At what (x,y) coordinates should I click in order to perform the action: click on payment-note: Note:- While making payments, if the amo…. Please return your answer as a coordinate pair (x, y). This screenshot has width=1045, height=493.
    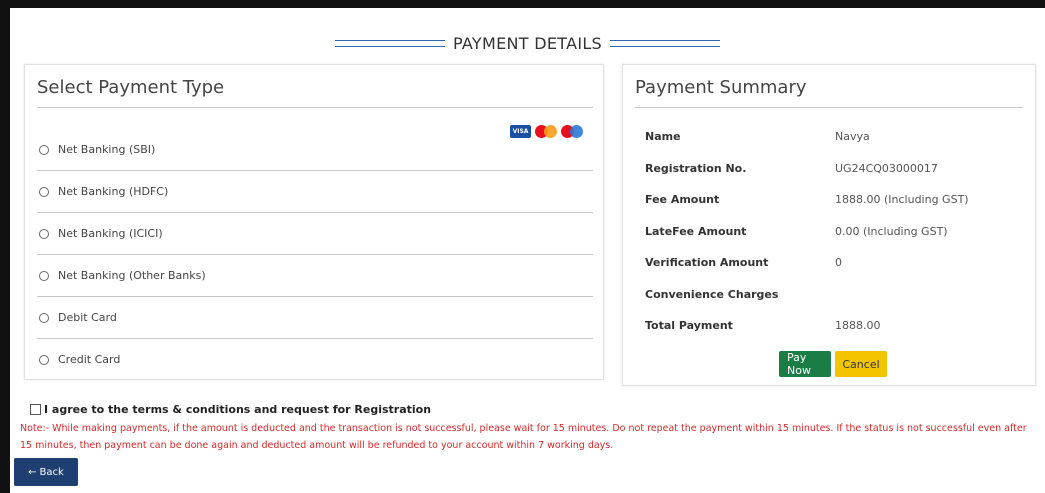
    Looking at the image, I should click on (523, 437).